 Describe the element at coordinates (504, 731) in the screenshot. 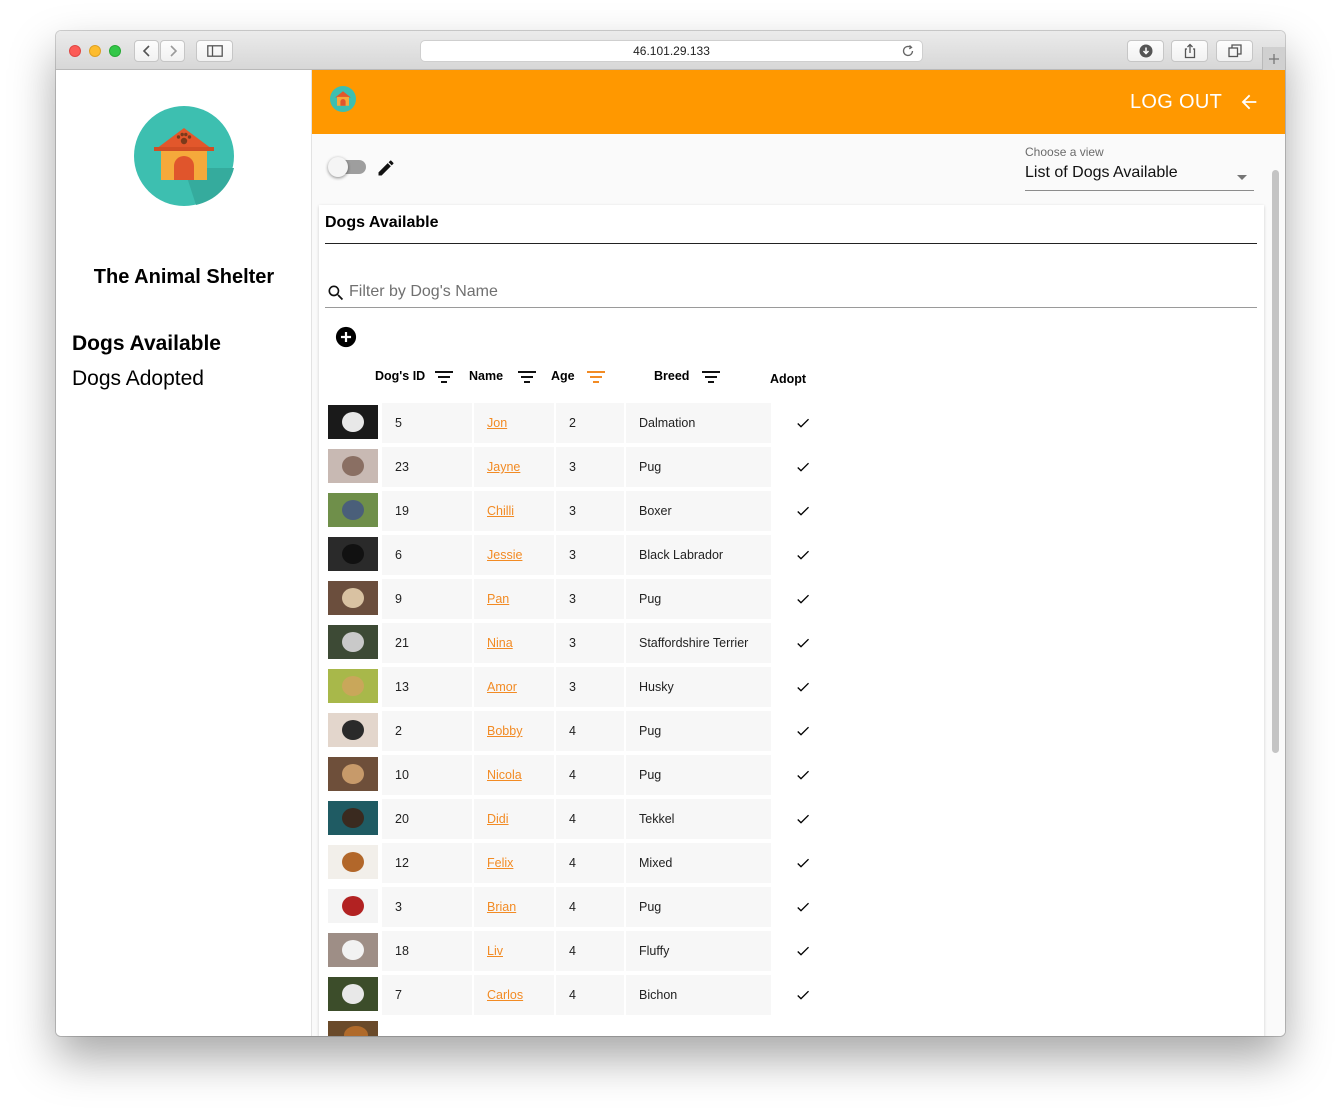

I see `dog-name-link: Bobby` at that location.